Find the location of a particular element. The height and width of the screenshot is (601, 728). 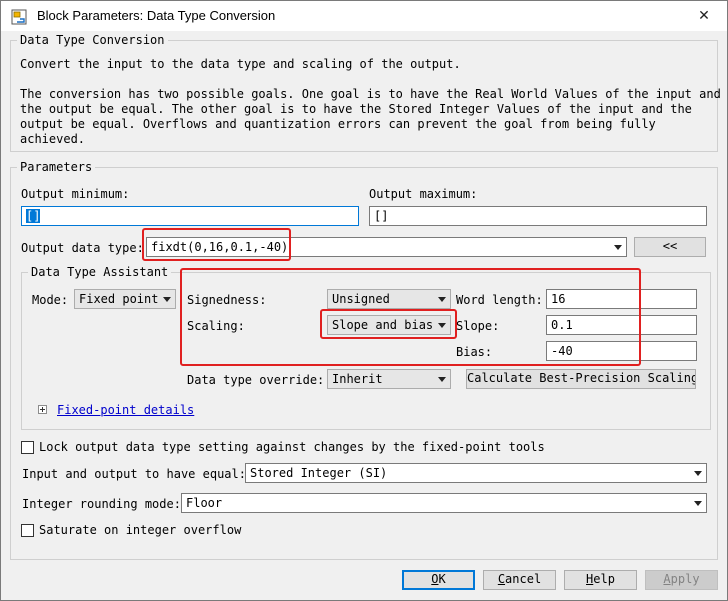

rounding-label: Integer rounding mode: is located at coordinates (101, 504).